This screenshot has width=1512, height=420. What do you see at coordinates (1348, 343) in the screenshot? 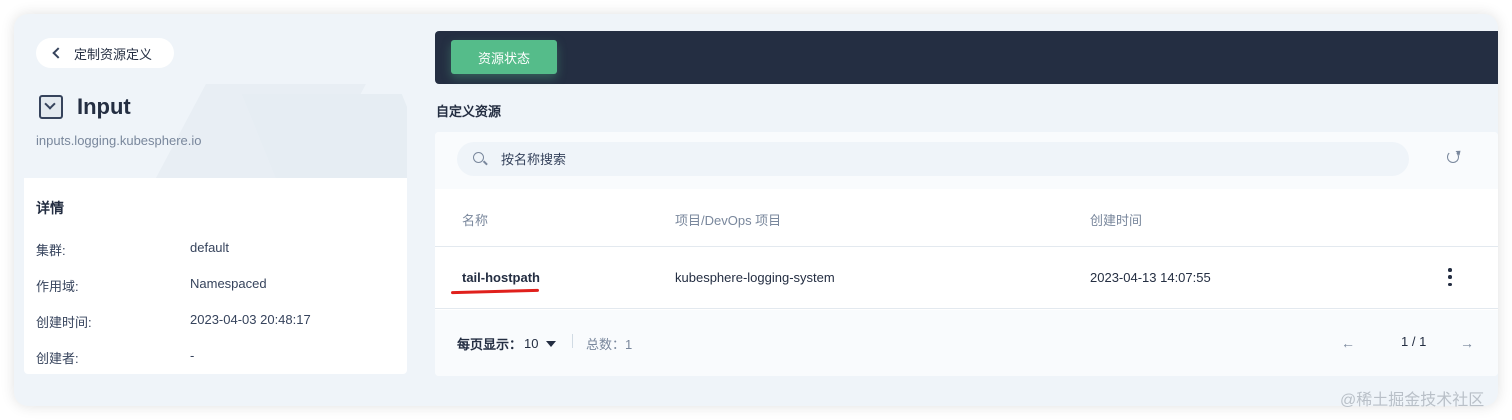
I see `prev-page-button: ←` at bounding box center [1348, 343].